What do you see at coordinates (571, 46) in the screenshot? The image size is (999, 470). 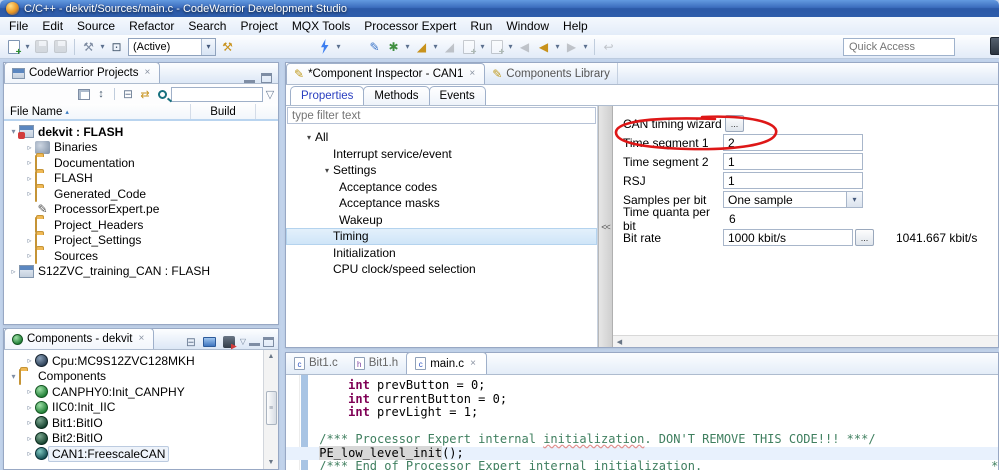 I see `forward-icon: ▶` at bounding box center [571, 46].